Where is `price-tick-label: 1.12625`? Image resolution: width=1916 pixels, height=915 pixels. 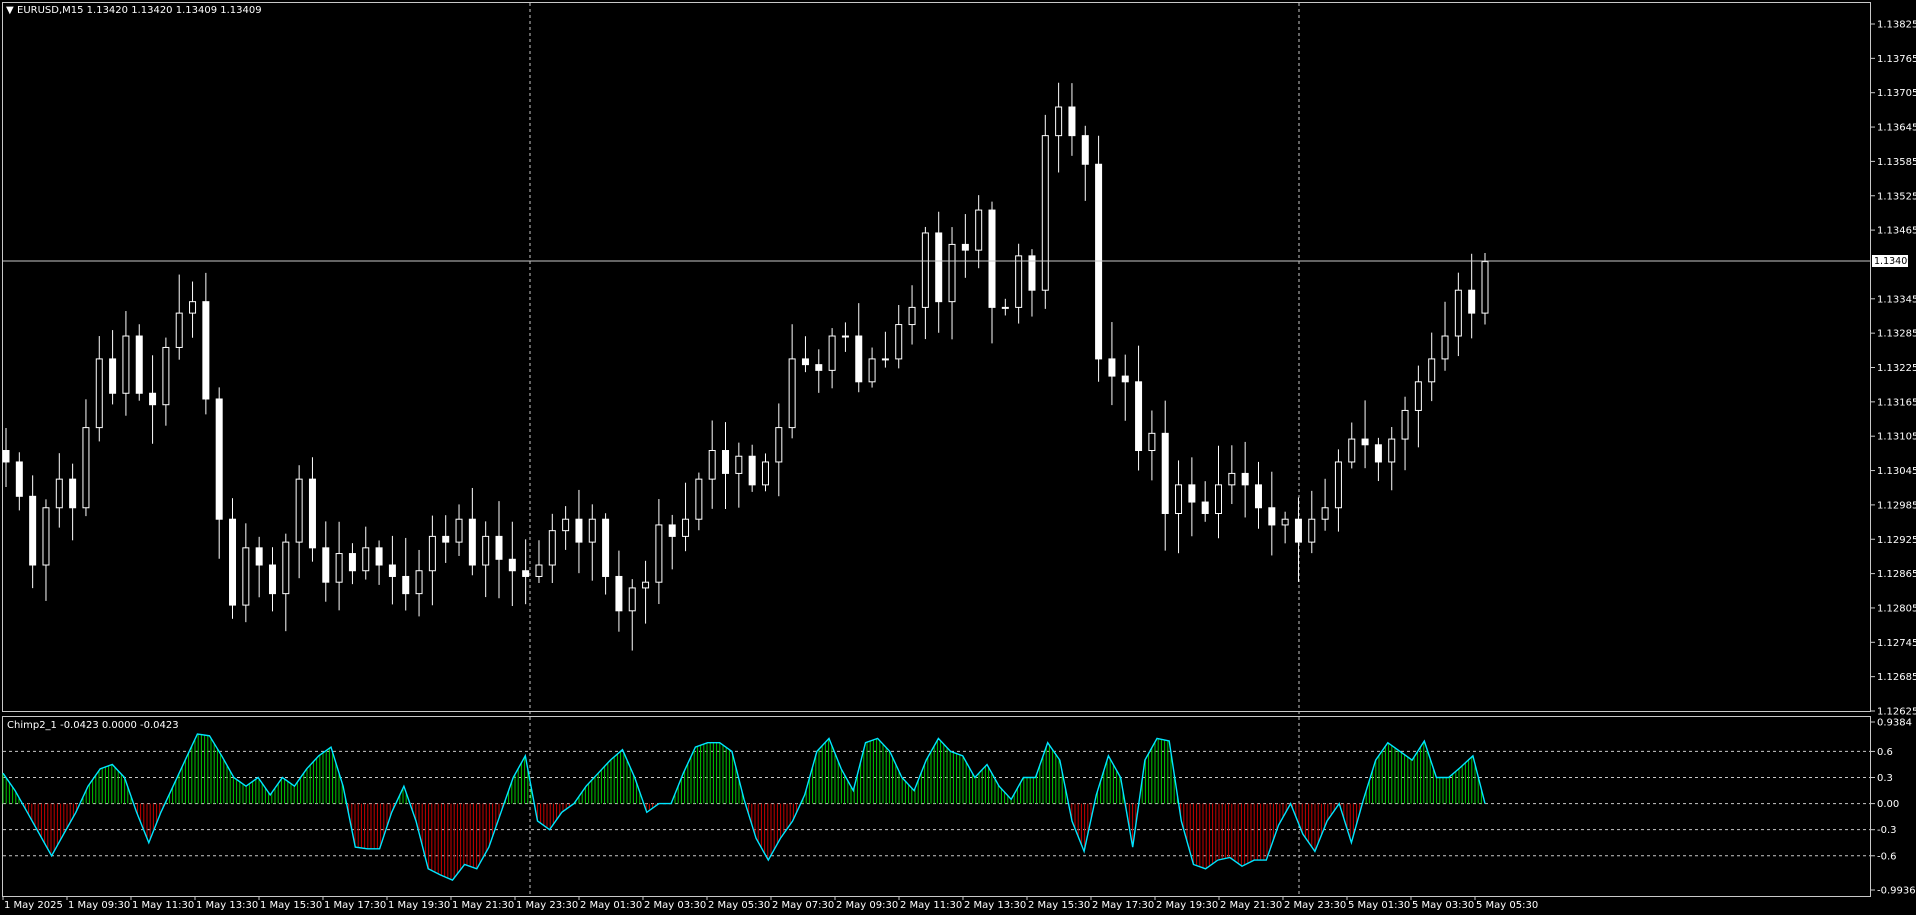
price-tick-label: 1.12625 is located at coordinates (1896, 712).